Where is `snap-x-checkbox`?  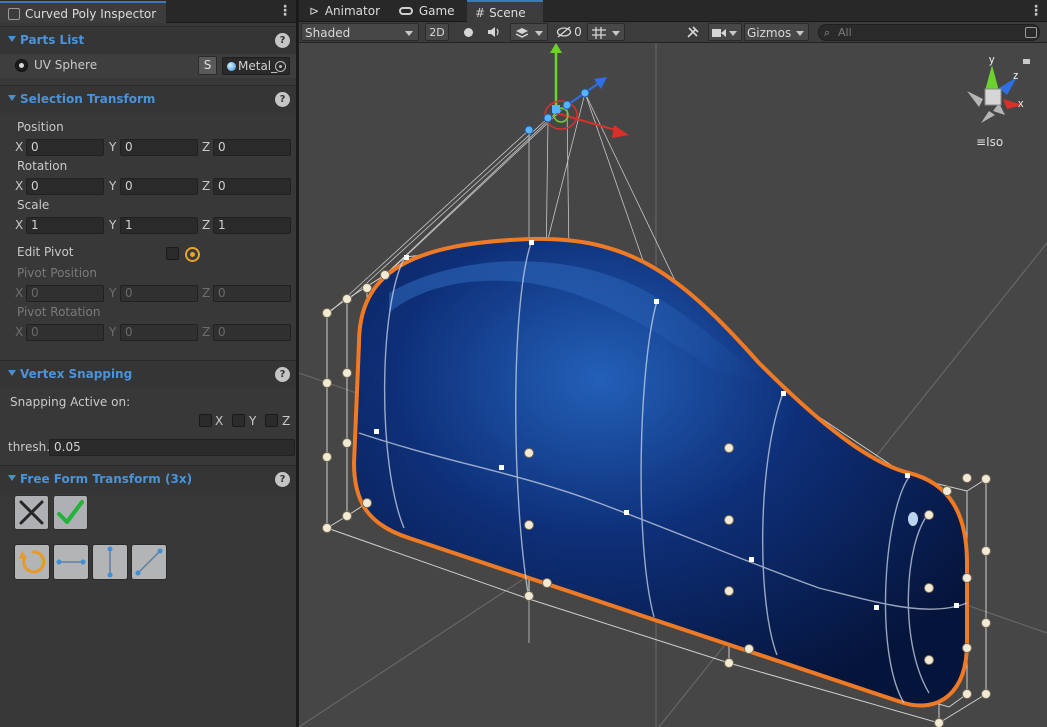 snap-x-checkbox is located at coordinates (205, 420).